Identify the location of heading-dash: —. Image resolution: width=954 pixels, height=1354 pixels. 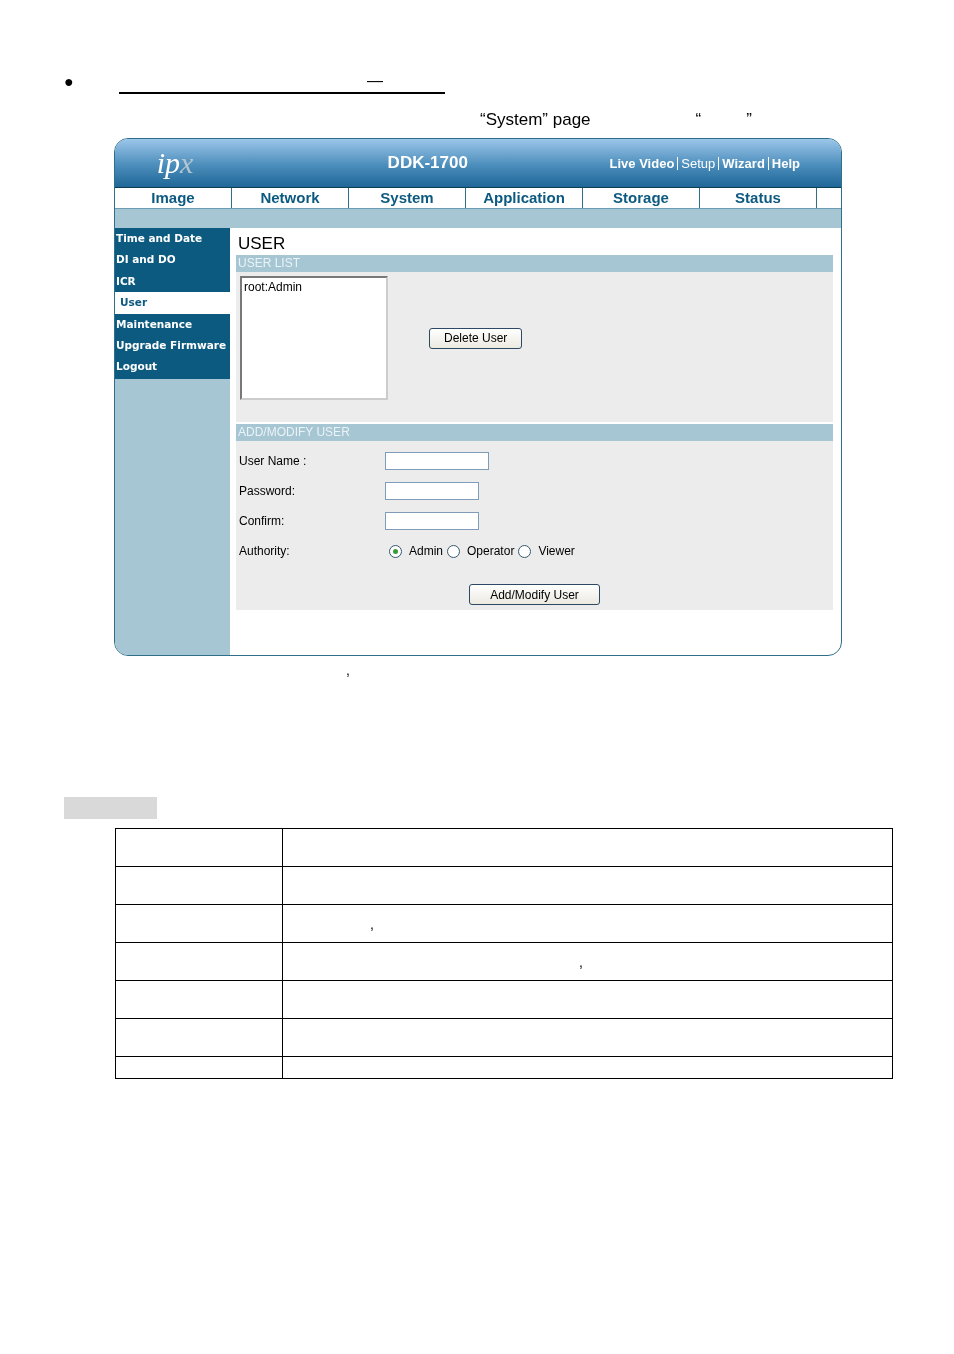
(375, 81).